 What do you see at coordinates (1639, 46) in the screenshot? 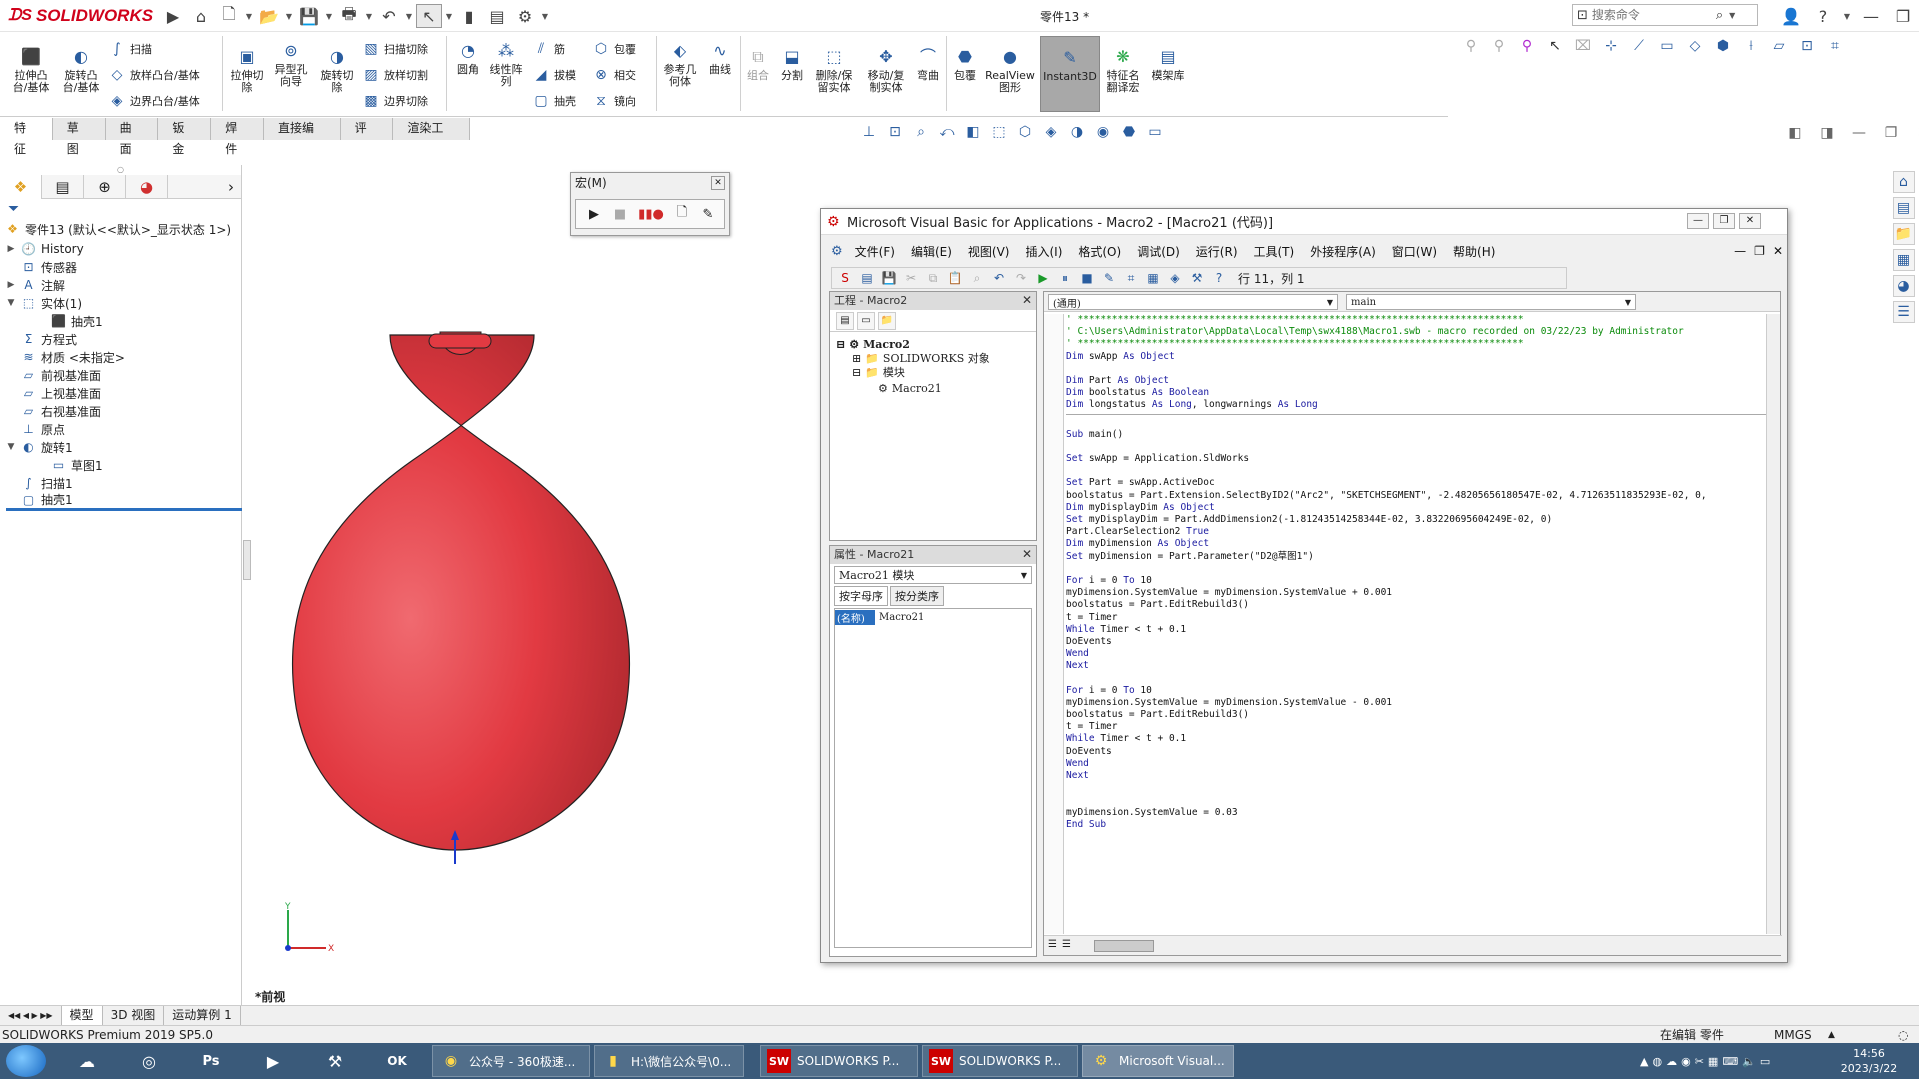
I see `filter-edge-icon: ⟋` at bounding box center [1639, 46].